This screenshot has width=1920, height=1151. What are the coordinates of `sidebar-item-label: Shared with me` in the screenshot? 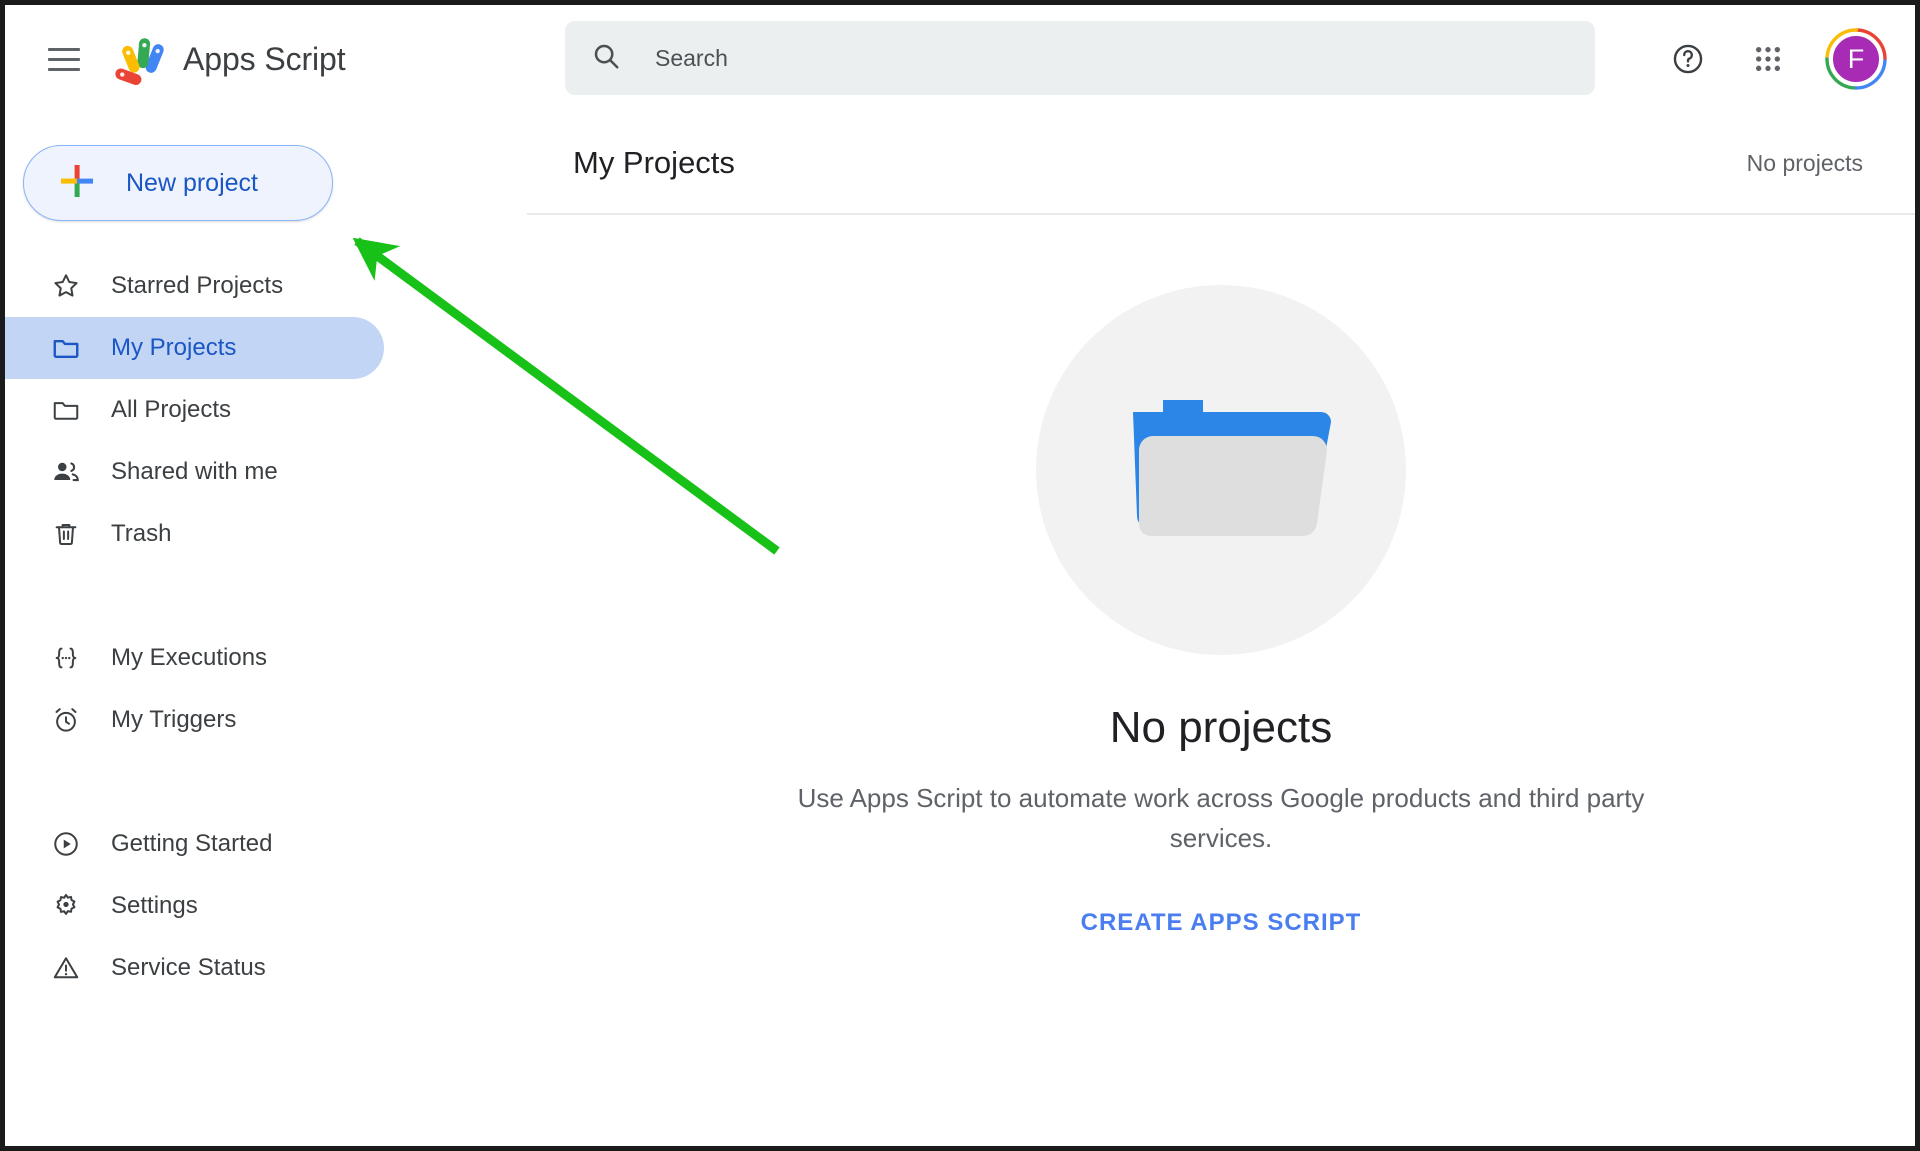 It's located at (194, 471).